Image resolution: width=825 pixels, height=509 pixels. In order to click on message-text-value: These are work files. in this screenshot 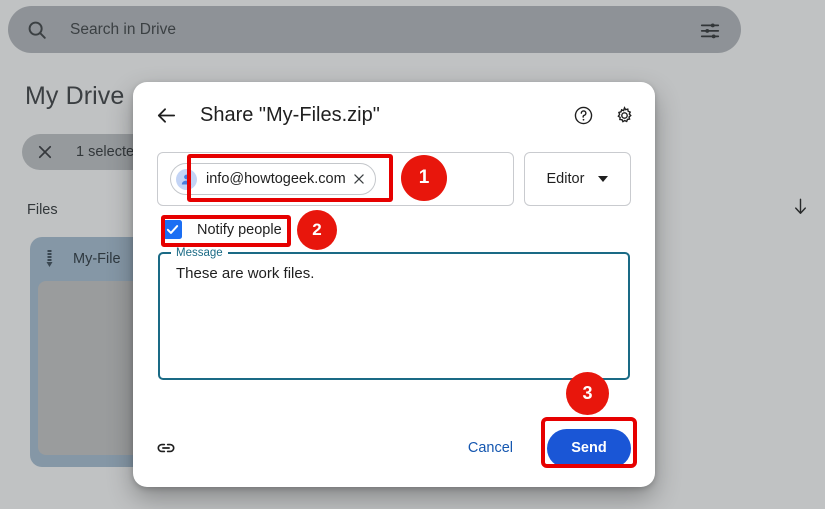, I will do `click(394, 270)`.